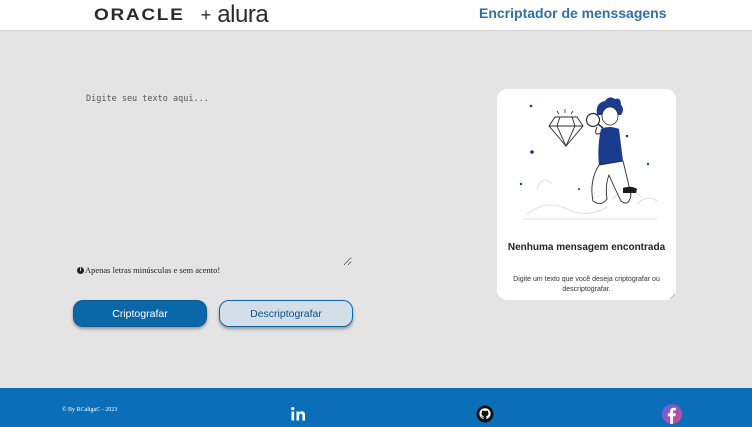 This screenshot has width=752, height=427. What do you see at coordinates (586, 247) in the screenshot?
I see `output-title: Nenhuma mensagem encontrada` at bounding box center [586, 247].